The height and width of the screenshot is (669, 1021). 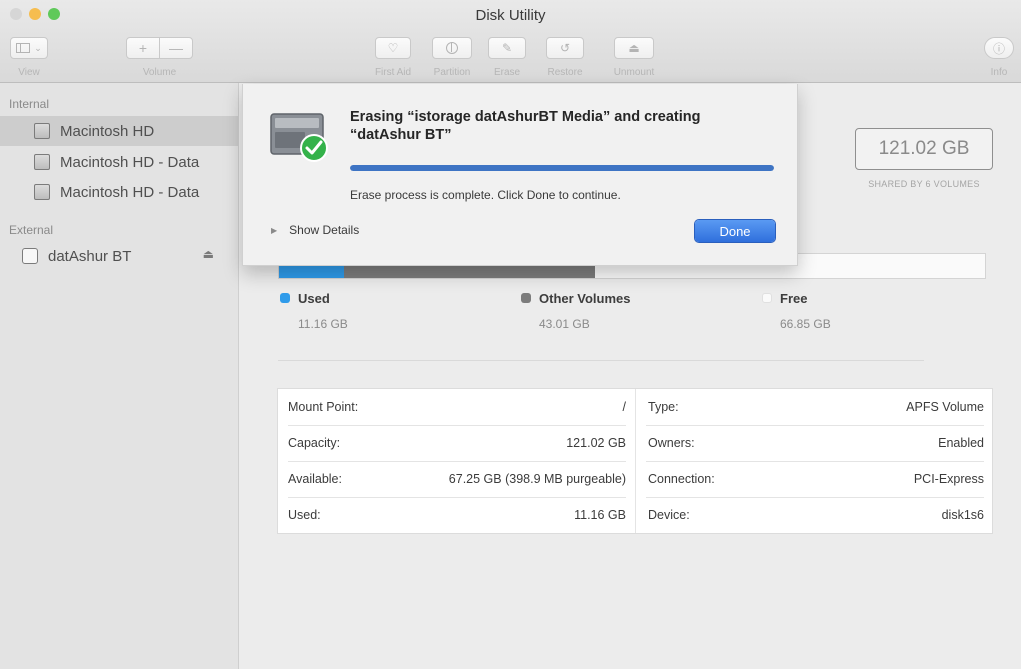 What do you see at coordinates (945, 407) in the screenshot?
I see `info-value: APFS Volume` at bounding box center [945, 407].